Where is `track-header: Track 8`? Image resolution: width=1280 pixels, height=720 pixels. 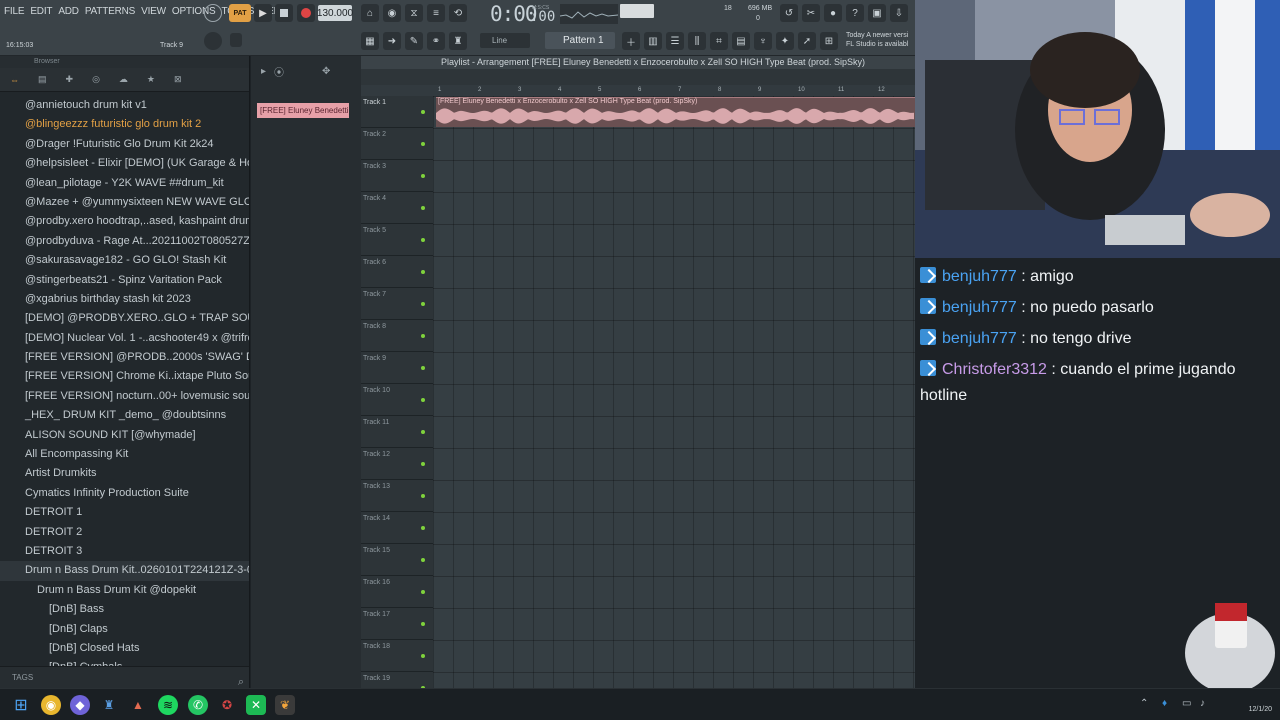
track-header: Track 8 is located at coordinates (397, 336).